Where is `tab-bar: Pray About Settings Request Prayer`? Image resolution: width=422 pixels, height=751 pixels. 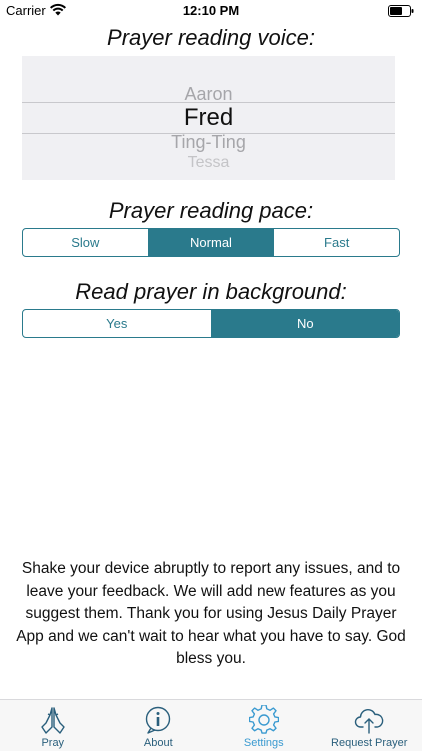 tab-bar: Pray About Settings Request Prayer is located at coordinates (211, 725).